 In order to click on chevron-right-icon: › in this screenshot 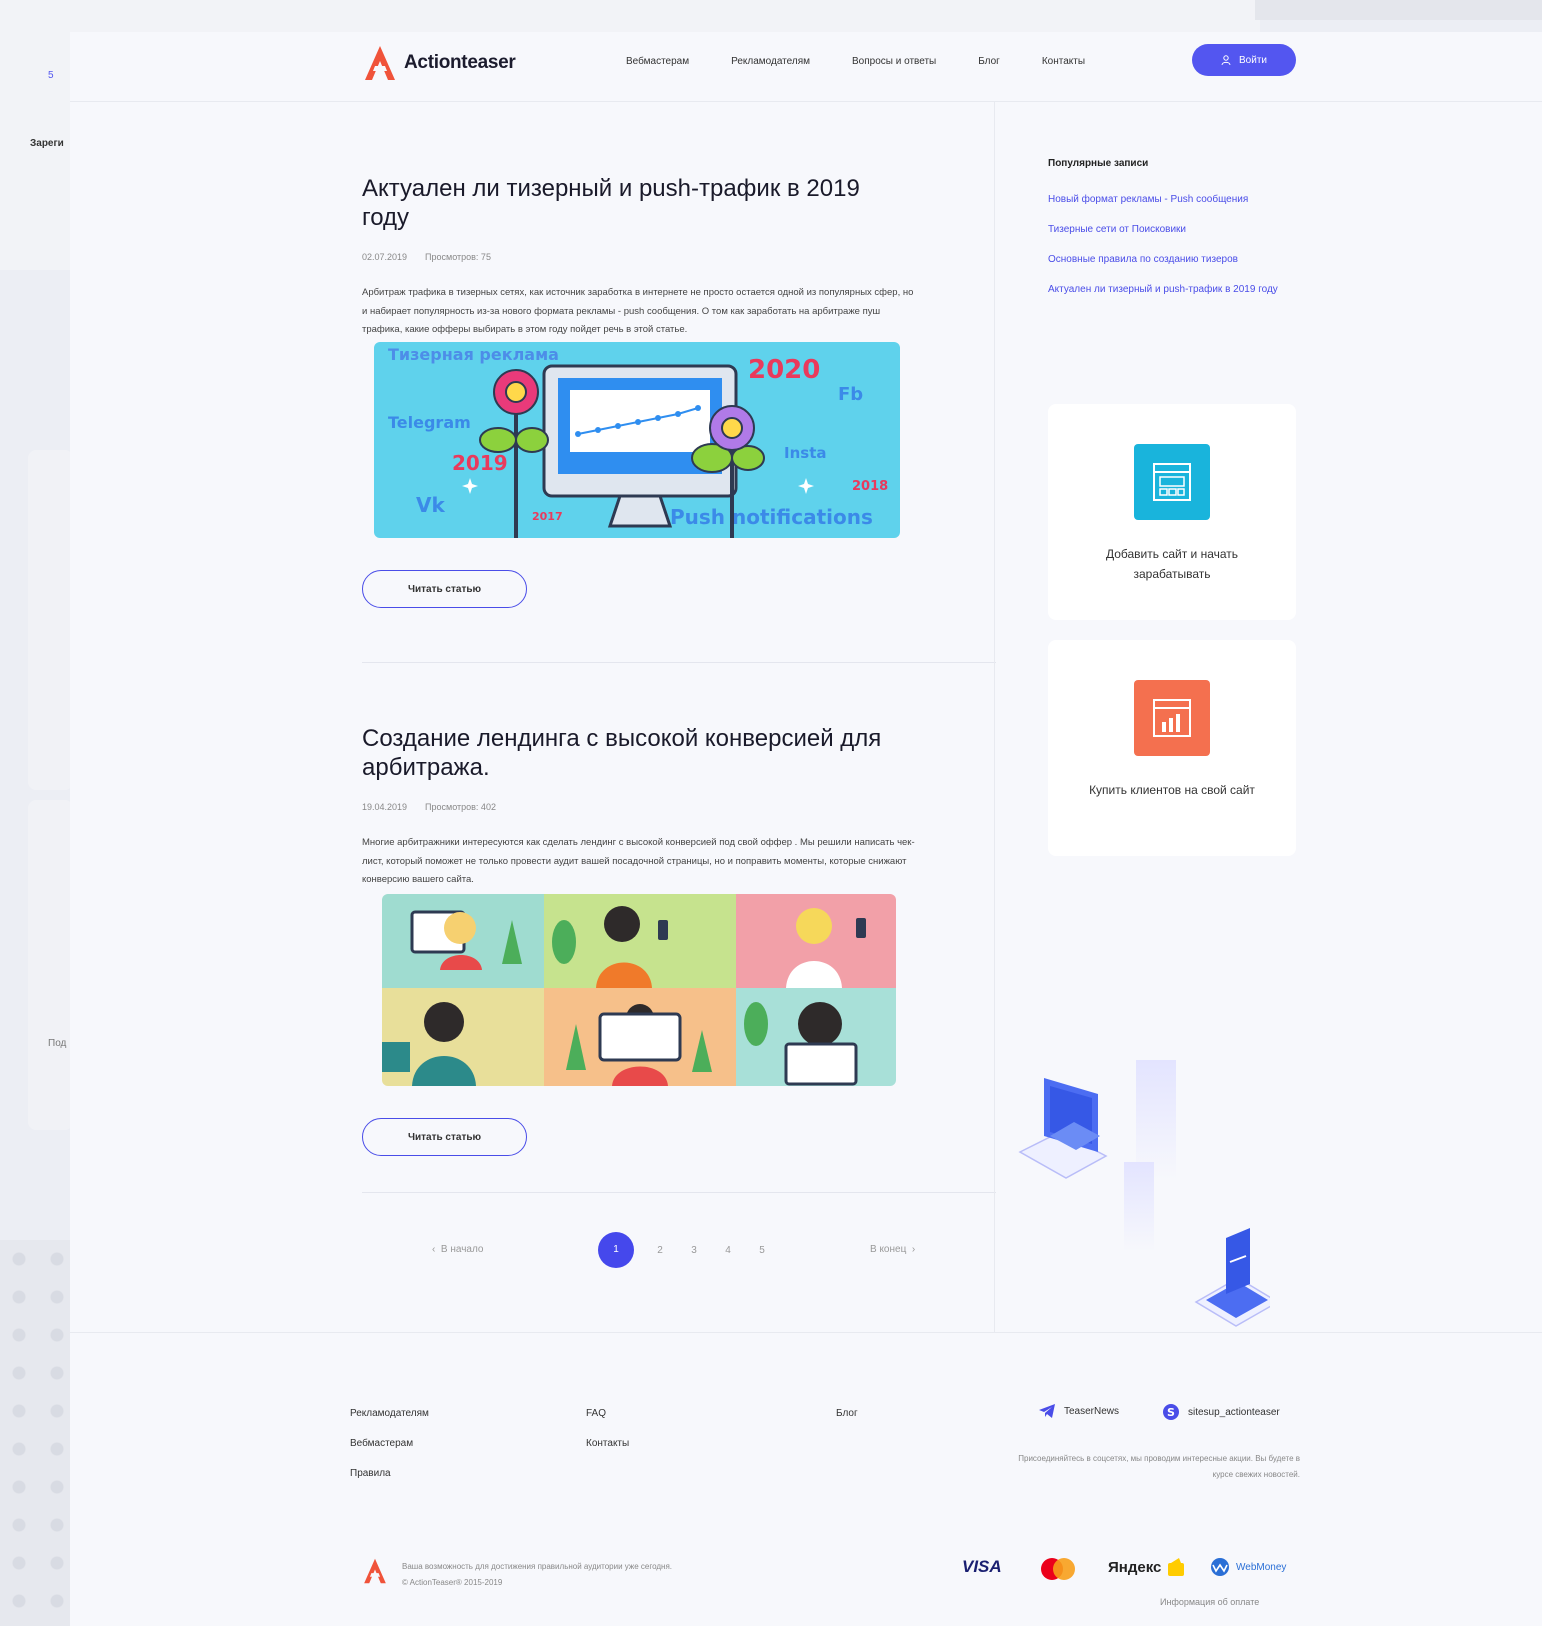, I will do `click(912, 1249)`.